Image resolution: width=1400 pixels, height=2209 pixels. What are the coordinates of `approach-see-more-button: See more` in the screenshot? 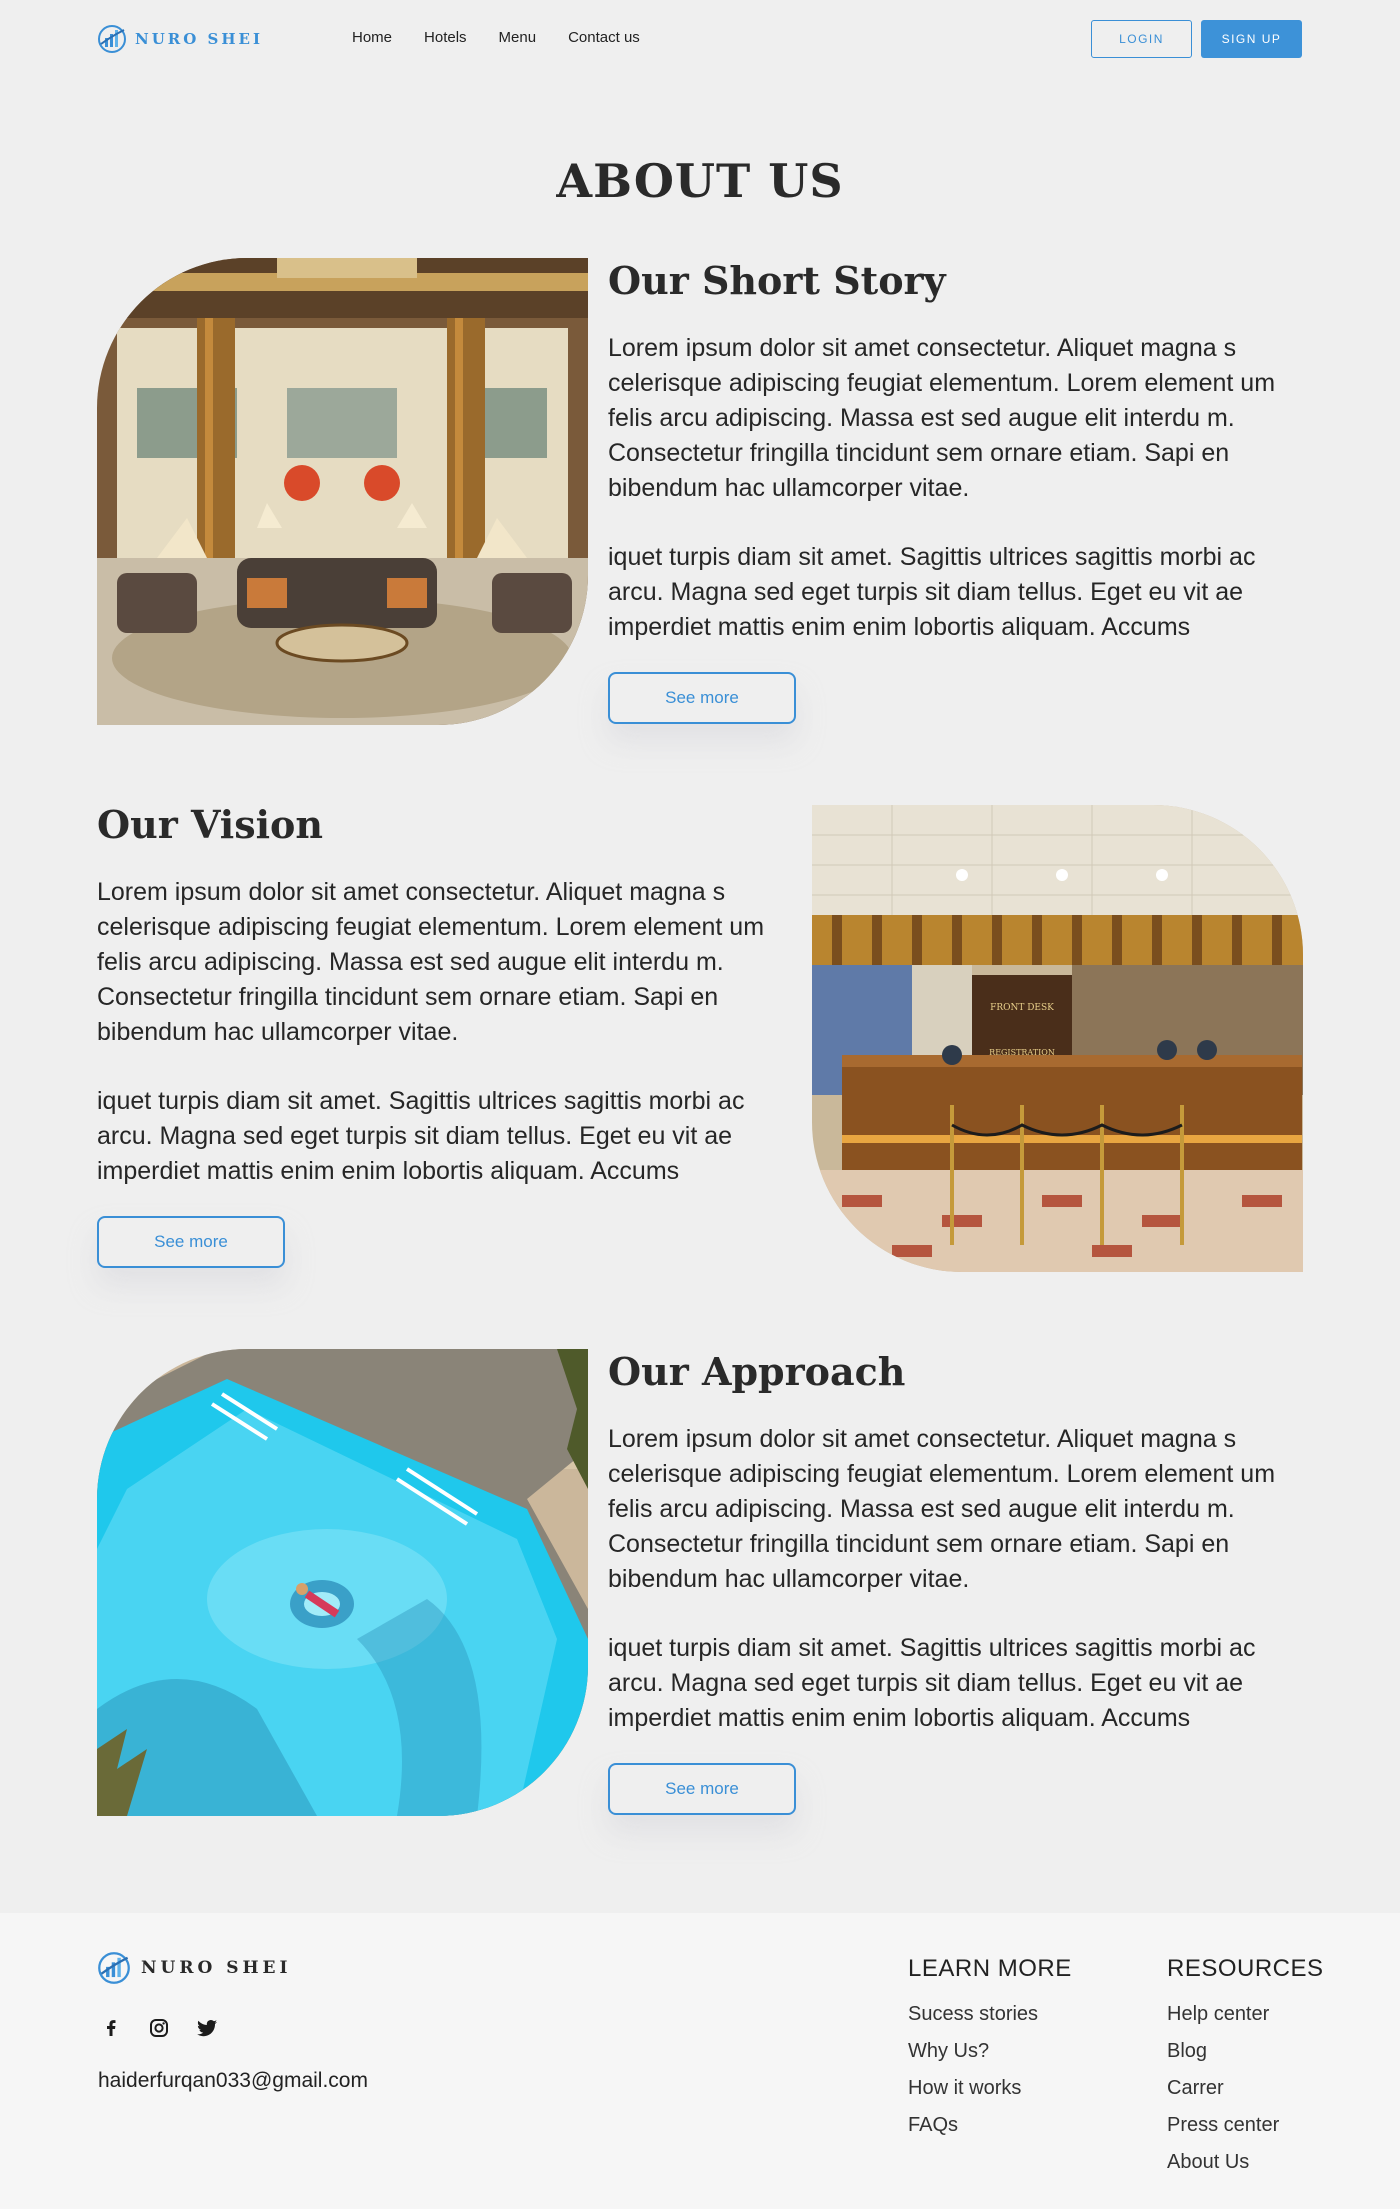 It's located at (702, 1789).